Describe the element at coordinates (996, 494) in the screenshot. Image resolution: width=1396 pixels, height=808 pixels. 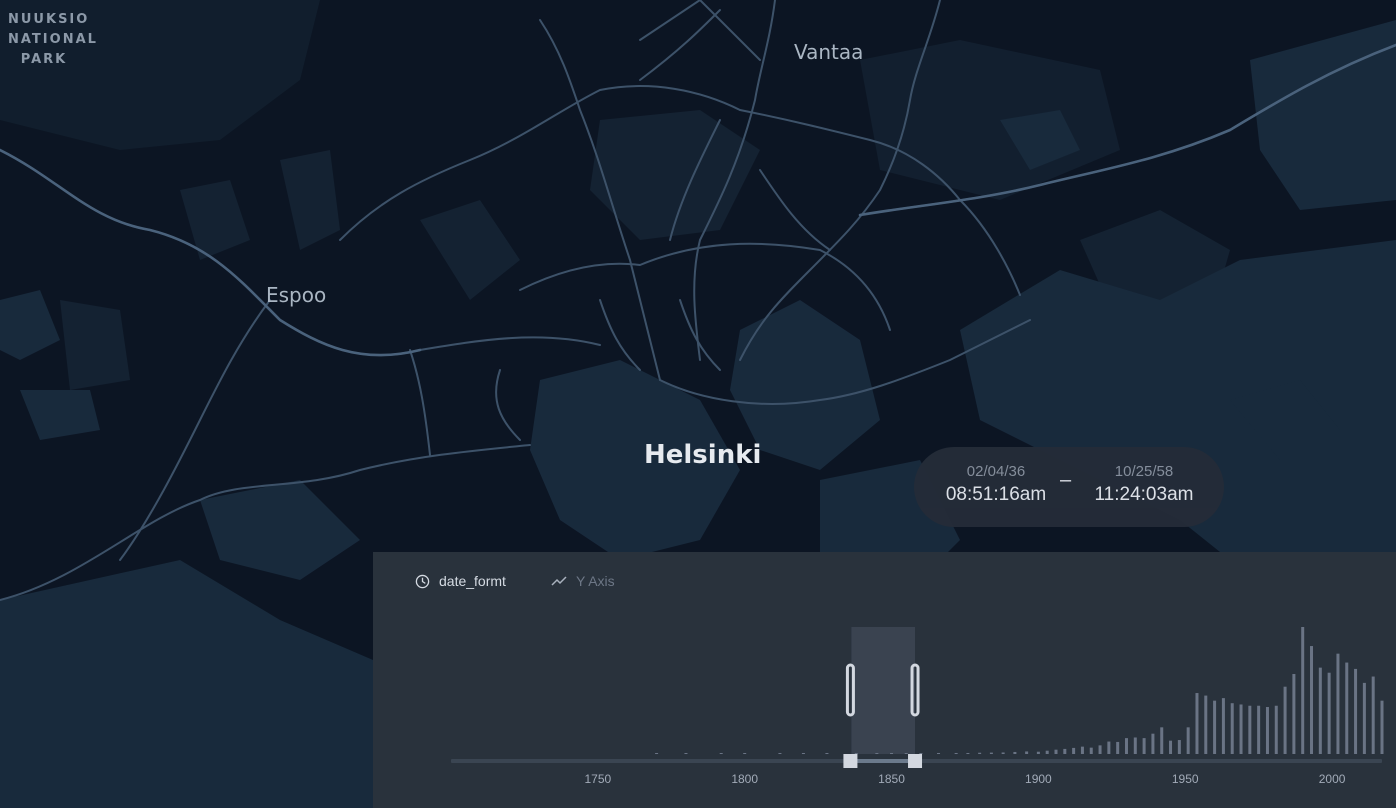
I see `range-start-time: 08:51:16am` at that location.